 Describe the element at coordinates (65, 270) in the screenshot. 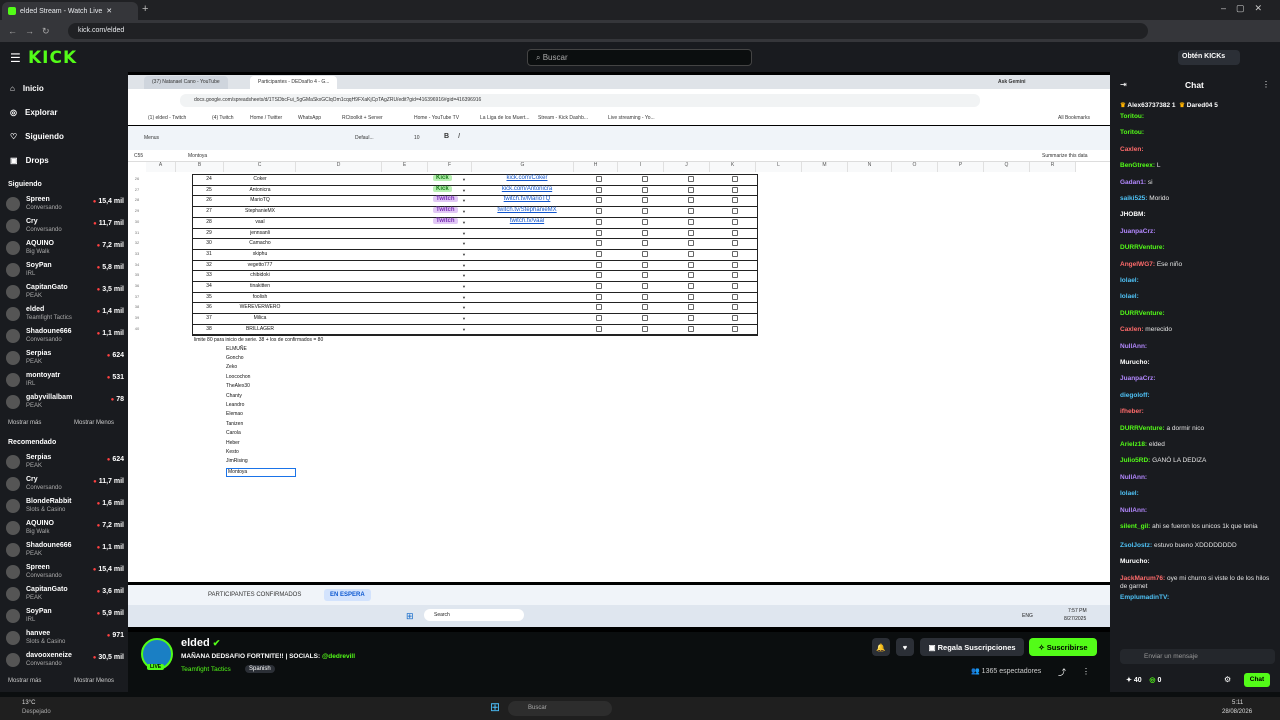

I see `sidebar-channel: SoyPan IRL 5,8 mil` at that location.